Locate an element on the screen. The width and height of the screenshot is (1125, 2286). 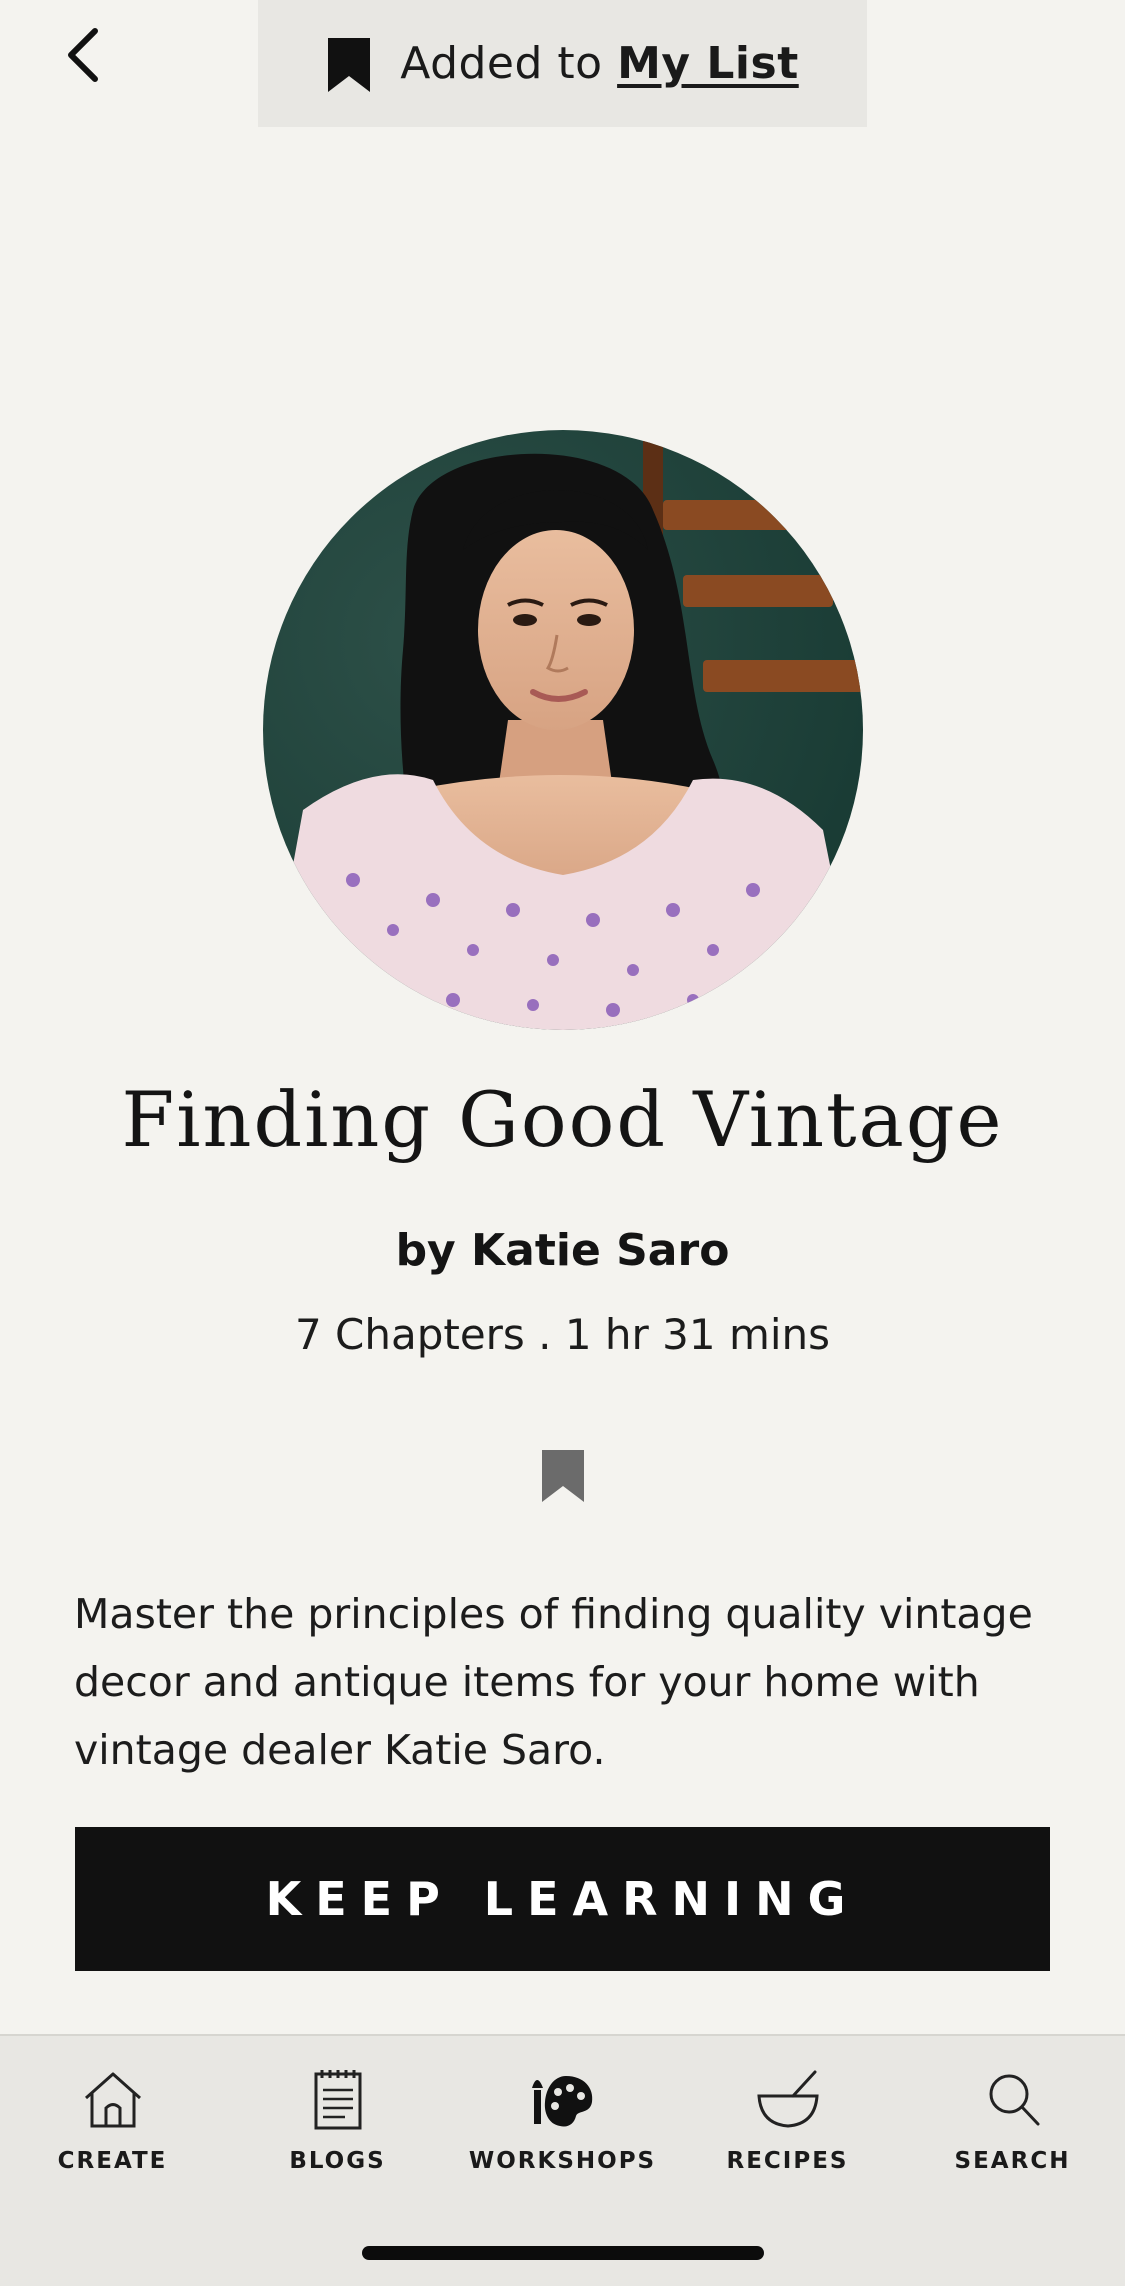
tab-label: SEARCH is located at coordinates (1012, 2161).